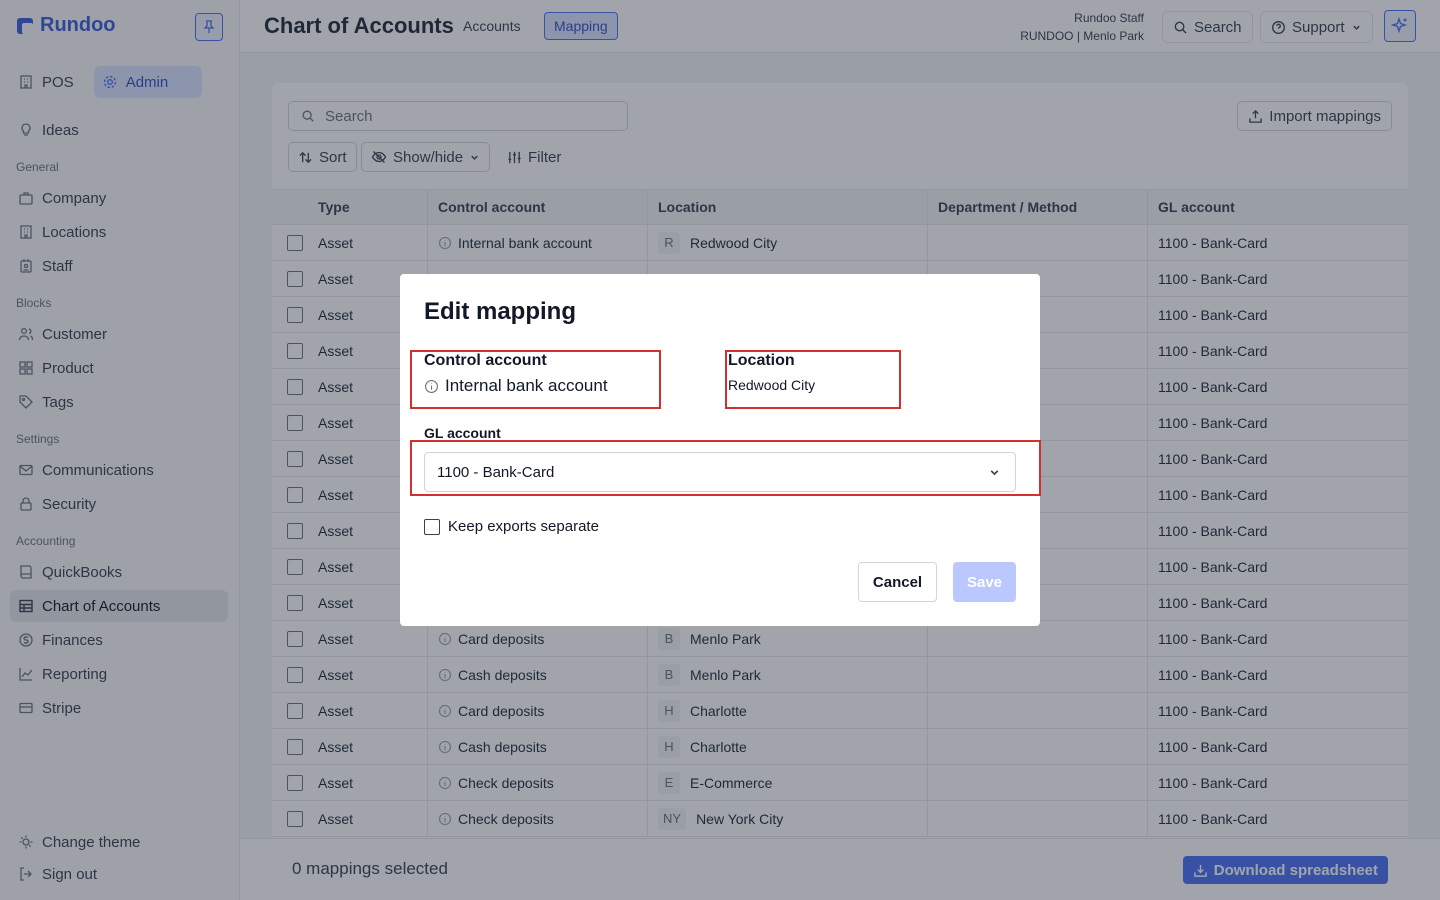 Image resolution: width=1440 pixels, height=900 pixels. What do you see at coordinates (725, 468) in the screenshot?
I see `highlight-gl-account` at bounding box center [725, 468].